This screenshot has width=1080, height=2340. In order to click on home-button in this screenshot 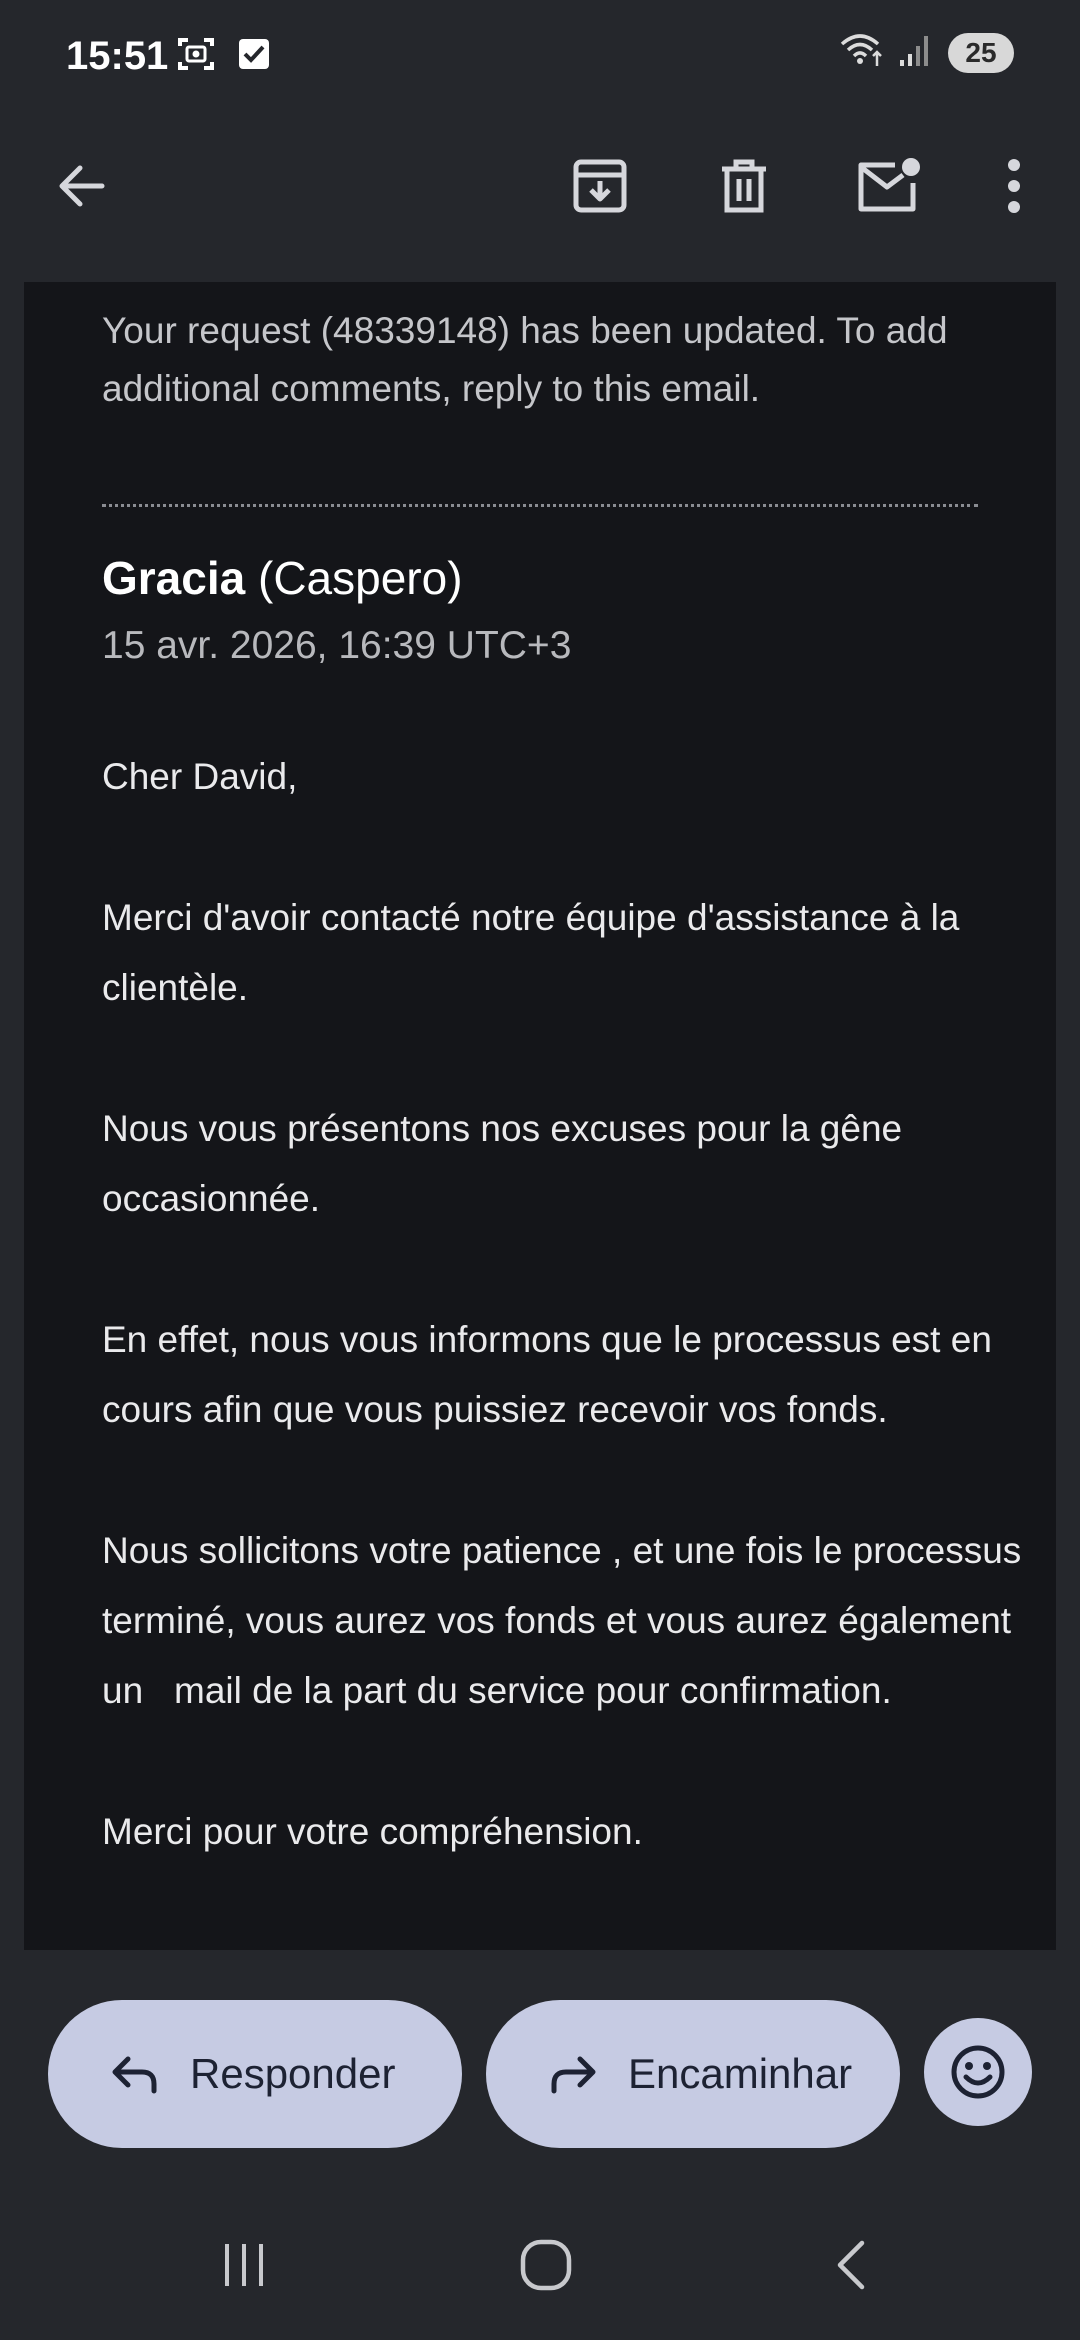, I will do `click(546, 2265)`.